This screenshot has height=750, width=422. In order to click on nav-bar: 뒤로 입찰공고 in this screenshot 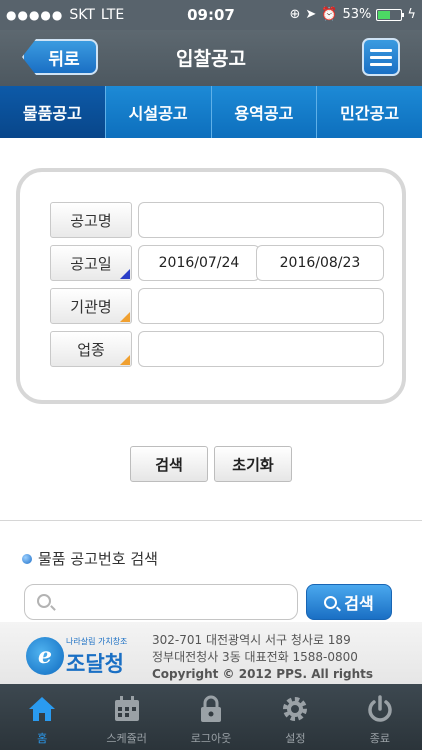, I will do `click(211, 58)`.